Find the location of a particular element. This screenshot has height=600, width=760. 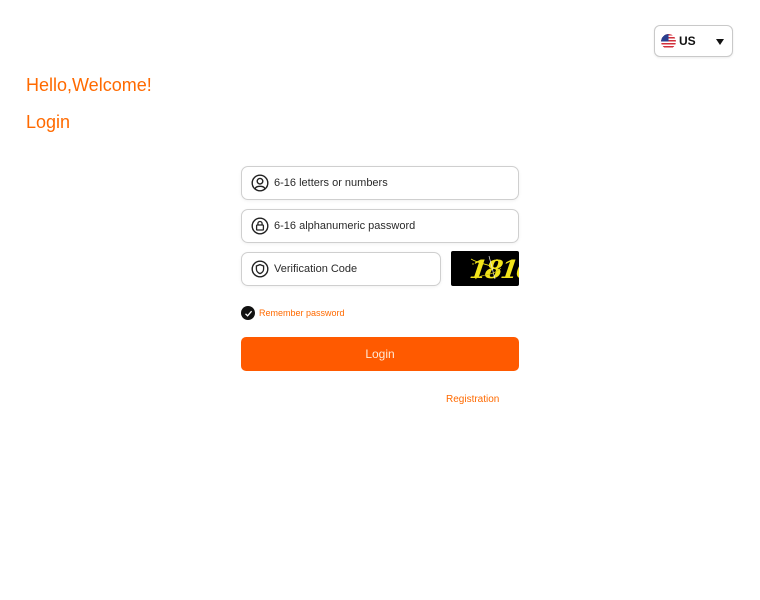

shield-icon is located at coordinates (260, 269).